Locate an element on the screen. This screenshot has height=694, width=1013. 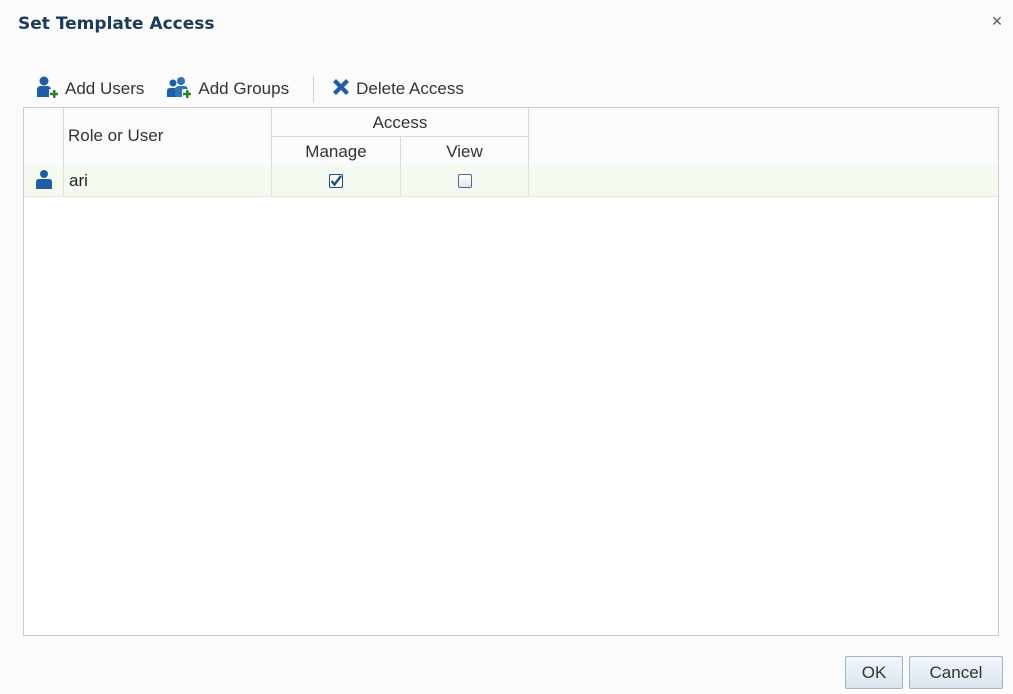
user-icon is located at coordinates (44, 181).